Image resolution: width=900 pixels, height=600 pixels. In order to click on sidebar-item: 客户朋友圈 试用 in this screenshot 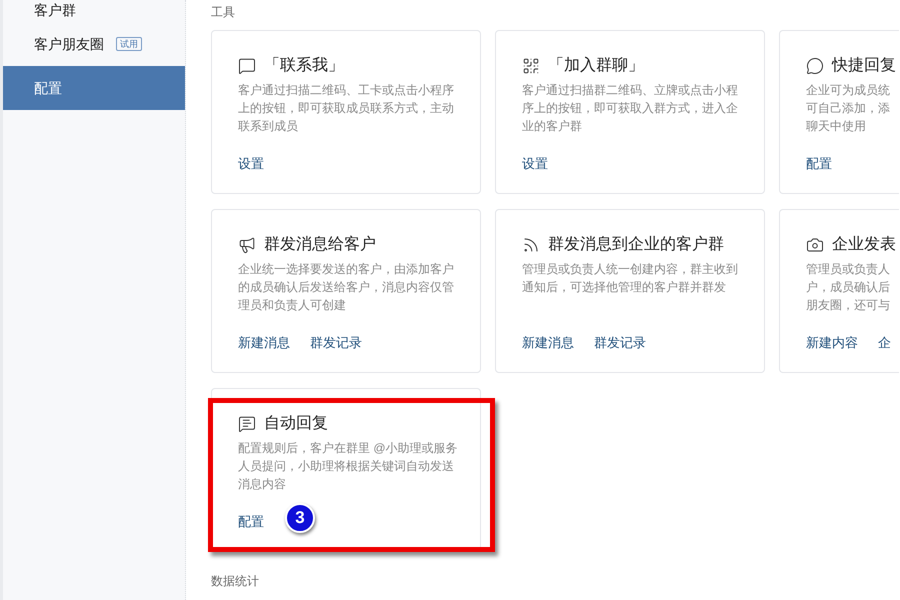, I will do `click(94, 44)`.